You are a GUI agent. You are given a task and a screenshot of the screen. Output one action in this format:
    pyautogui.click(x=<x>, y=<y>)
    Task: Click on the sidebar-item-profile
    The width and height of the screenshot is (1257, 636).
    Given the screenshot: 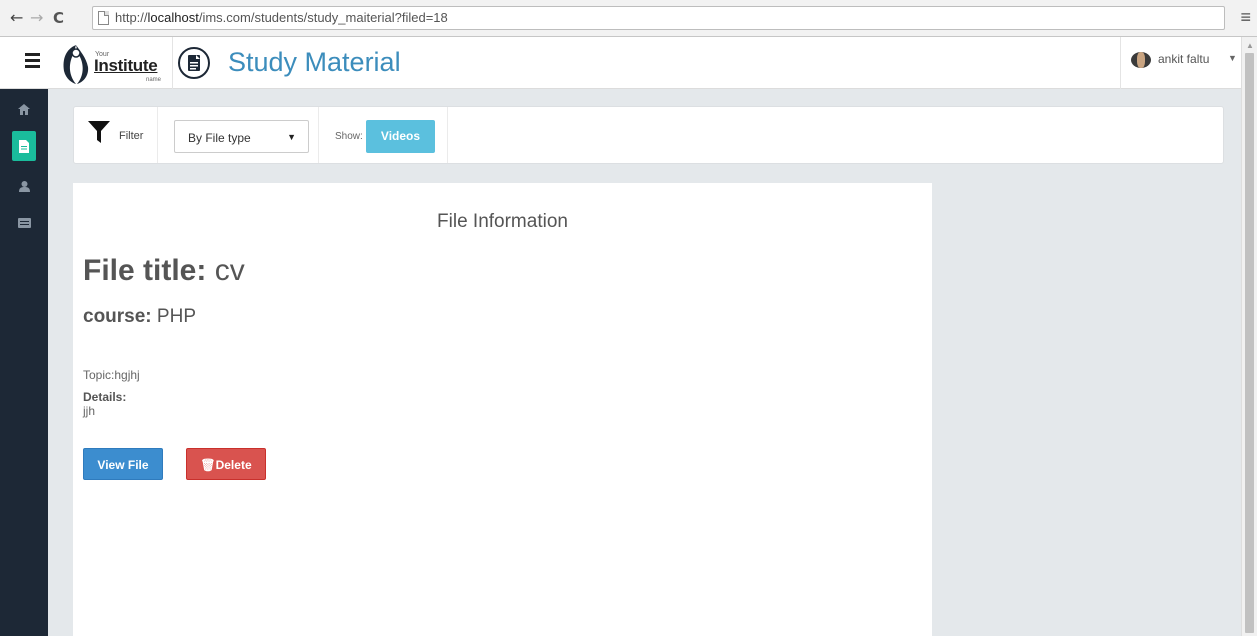 What is the action you would take?
    pyautogui.click(x=24, y=186)
    